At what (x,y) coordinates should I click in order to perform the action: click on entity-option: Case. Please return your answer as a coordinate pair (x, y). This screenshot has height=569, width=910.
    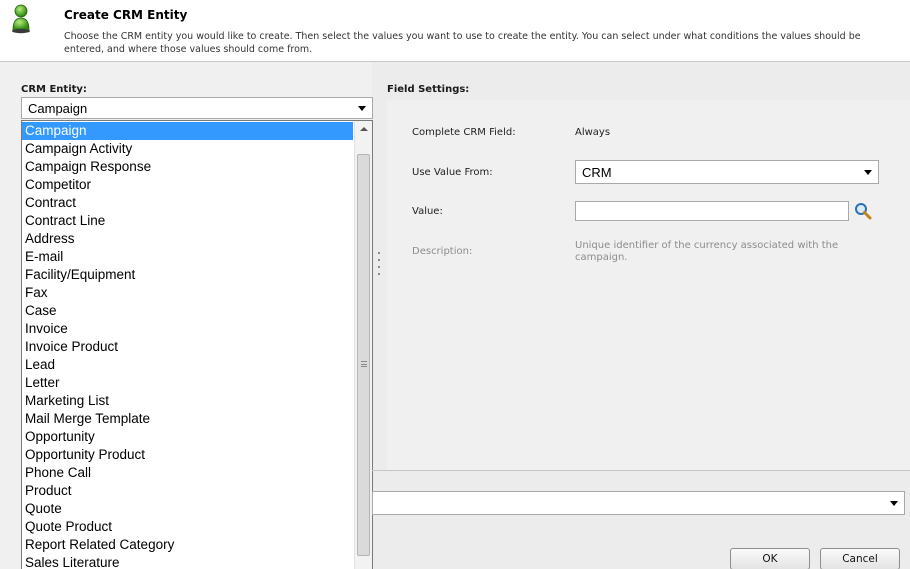
    Looking at the image, I should click on (187, 311).